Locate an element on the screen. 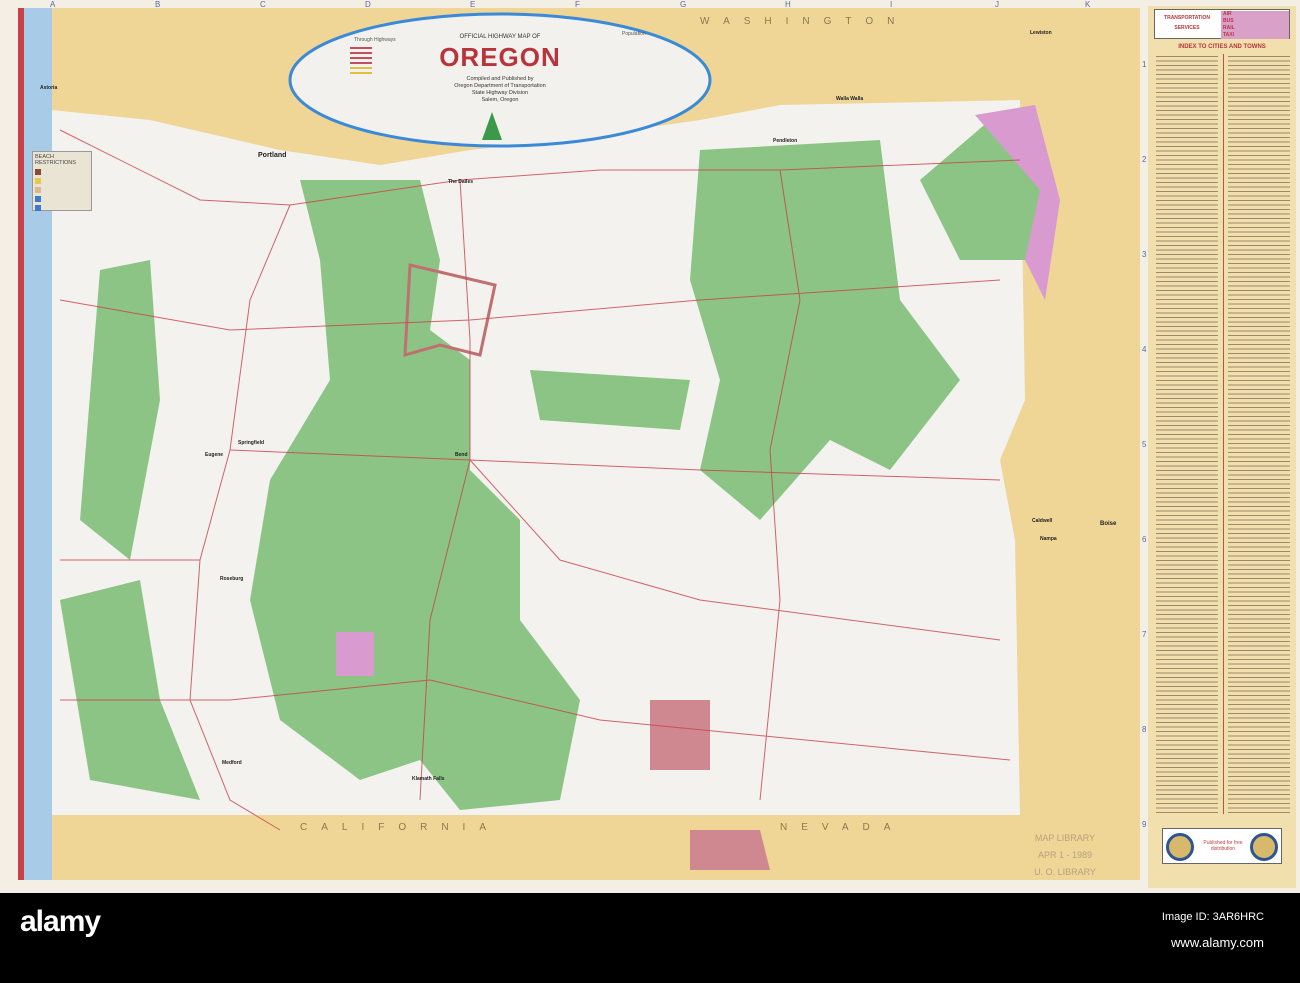 This screenshot has width=1300, height=983. mode-taxi: TAXI is located at coordinates (1255, 35).